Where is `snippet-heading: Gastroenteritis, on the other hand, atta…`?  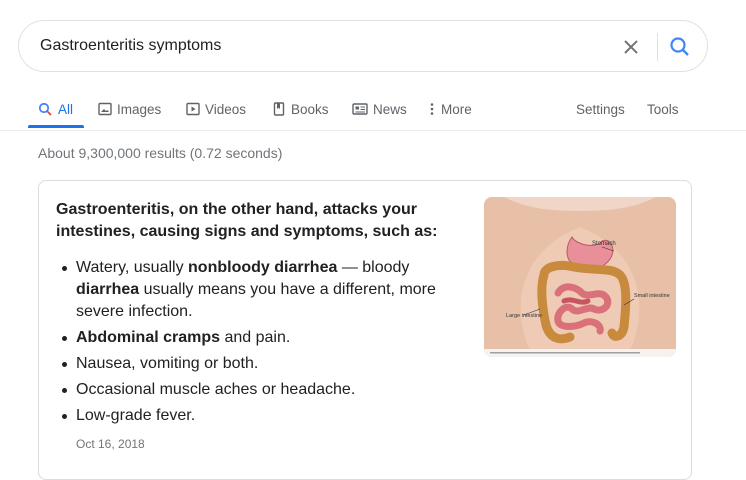 snippet-heading: Gastroenteritis, on the other hand, atta… is located at coordinates (247, 220).